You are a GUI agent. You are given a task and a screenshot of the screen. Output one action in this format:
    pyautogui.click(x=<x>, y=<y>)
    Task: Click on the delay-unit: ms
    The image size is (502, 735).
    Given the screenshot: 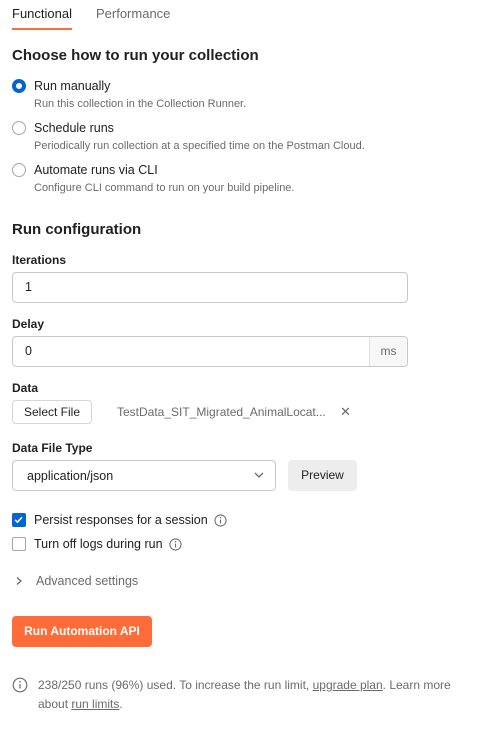 What is the action you would take?
    pyautogui.click(x=388, y=351)
    